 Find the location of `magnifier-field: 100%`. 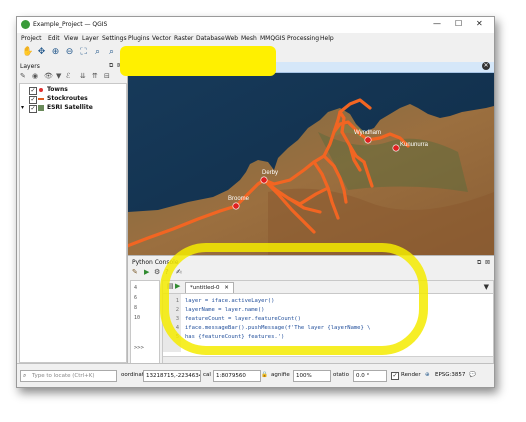

magnifier-field: 100% is located at coordinates (312, 376).